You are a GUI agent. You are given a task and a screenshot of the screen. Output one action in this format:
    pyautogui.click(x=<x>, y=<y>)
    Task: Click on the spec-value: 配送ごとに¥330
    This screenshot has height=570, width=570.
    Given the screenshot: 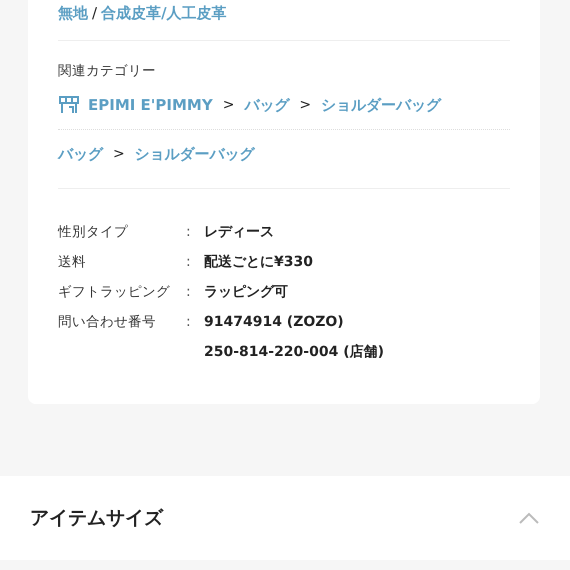 What is the action you would take?
    pyautogui.click(x=258, y=262)
    